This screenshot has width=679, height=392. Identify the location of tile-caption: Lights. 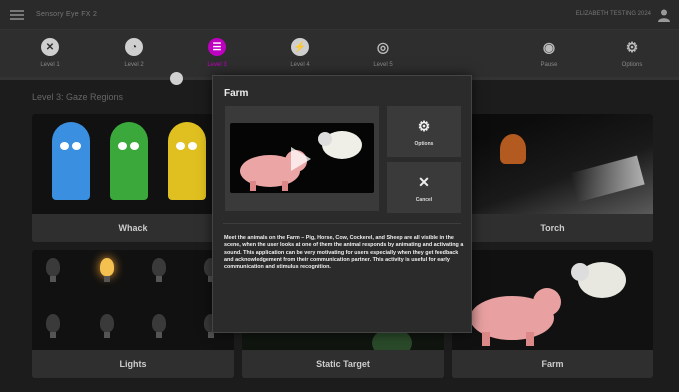
(133, 364).